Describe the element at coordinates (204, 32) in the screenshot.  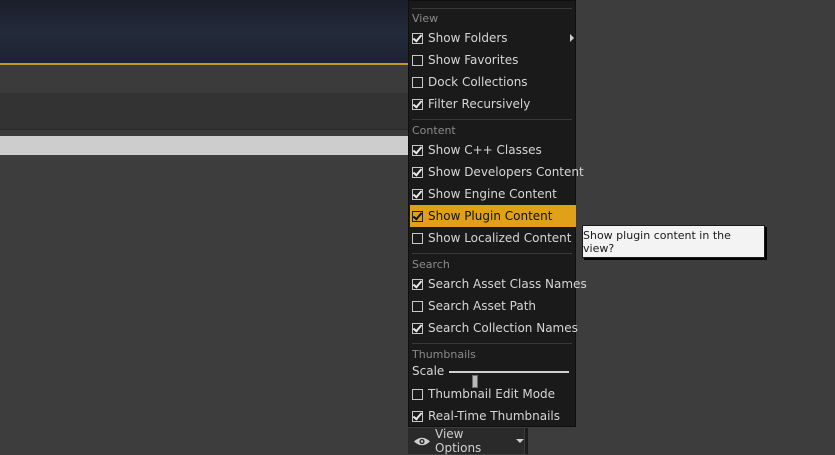
I see `viewport-preview` at that location.